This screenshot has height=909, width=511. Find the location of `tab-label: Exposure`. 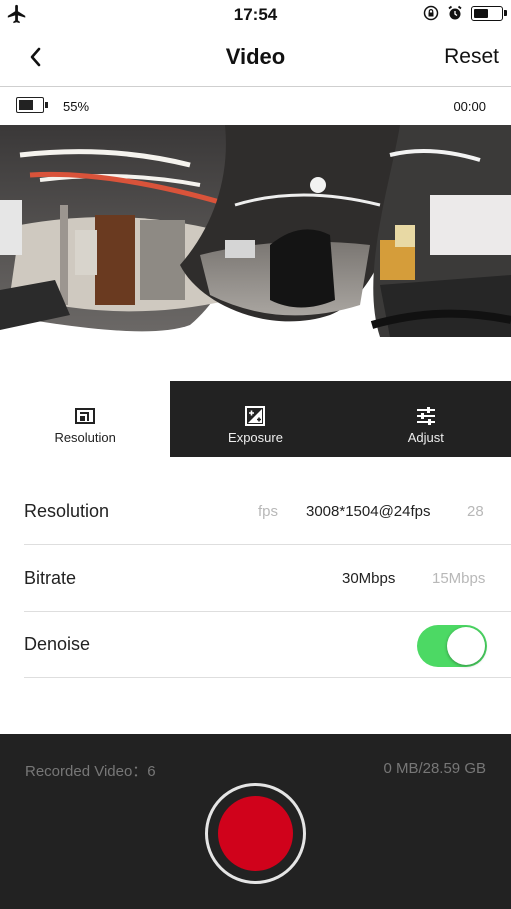

tab-label: Exposure is located at coordinates (255, 437).